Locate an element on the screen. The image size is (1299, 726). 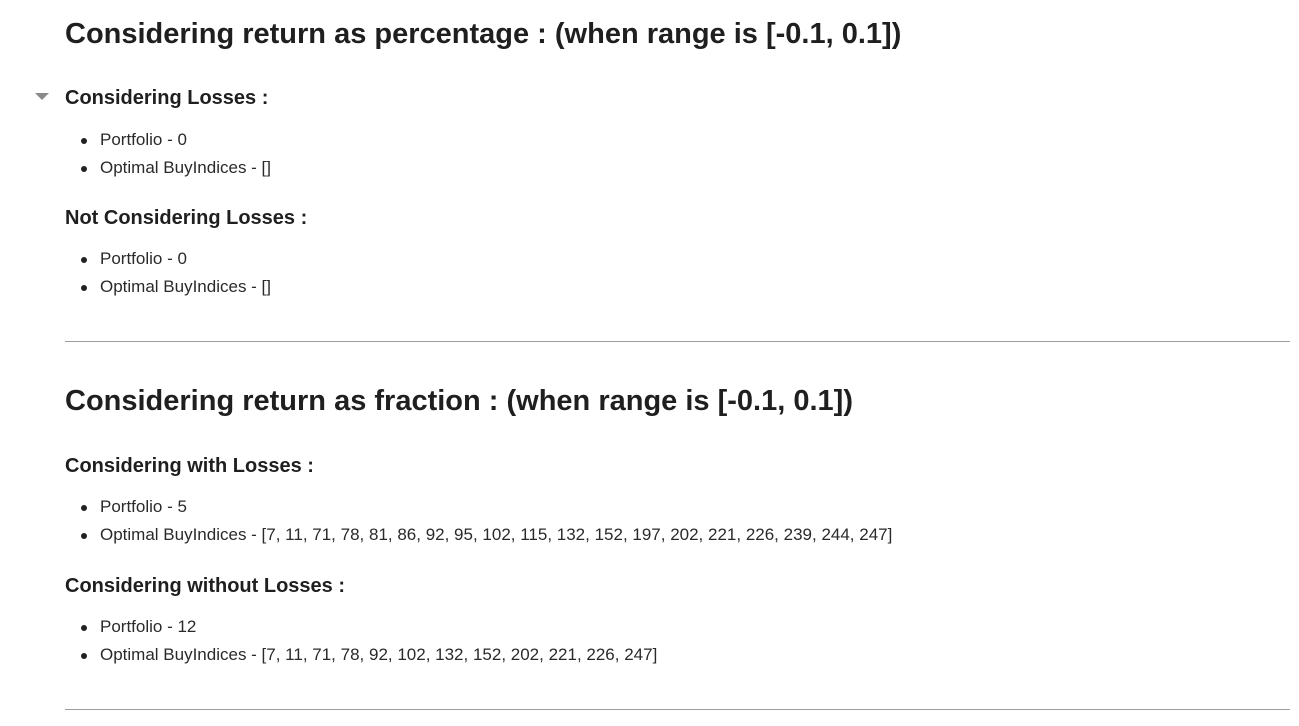
subheading-not-considering-losses: Not Considering Losses : is located at coordinates (186, 218).